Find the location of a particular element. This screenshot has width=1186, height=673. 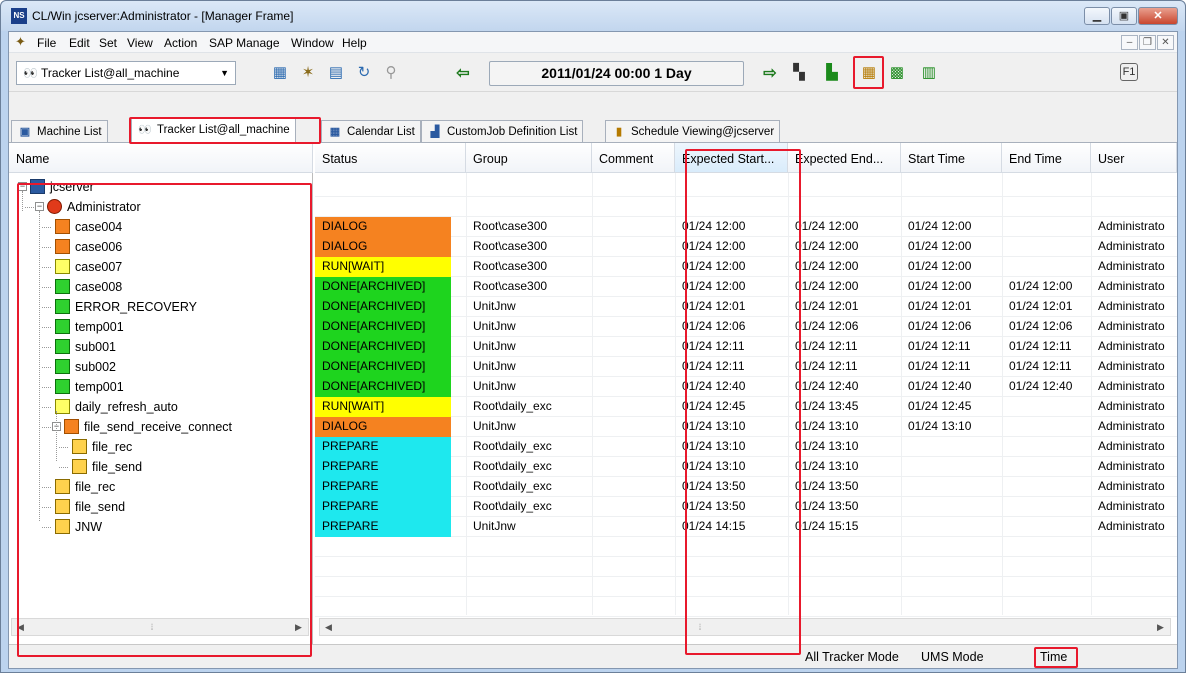

help-icon: F1 is located at coordinates (1129, 72).